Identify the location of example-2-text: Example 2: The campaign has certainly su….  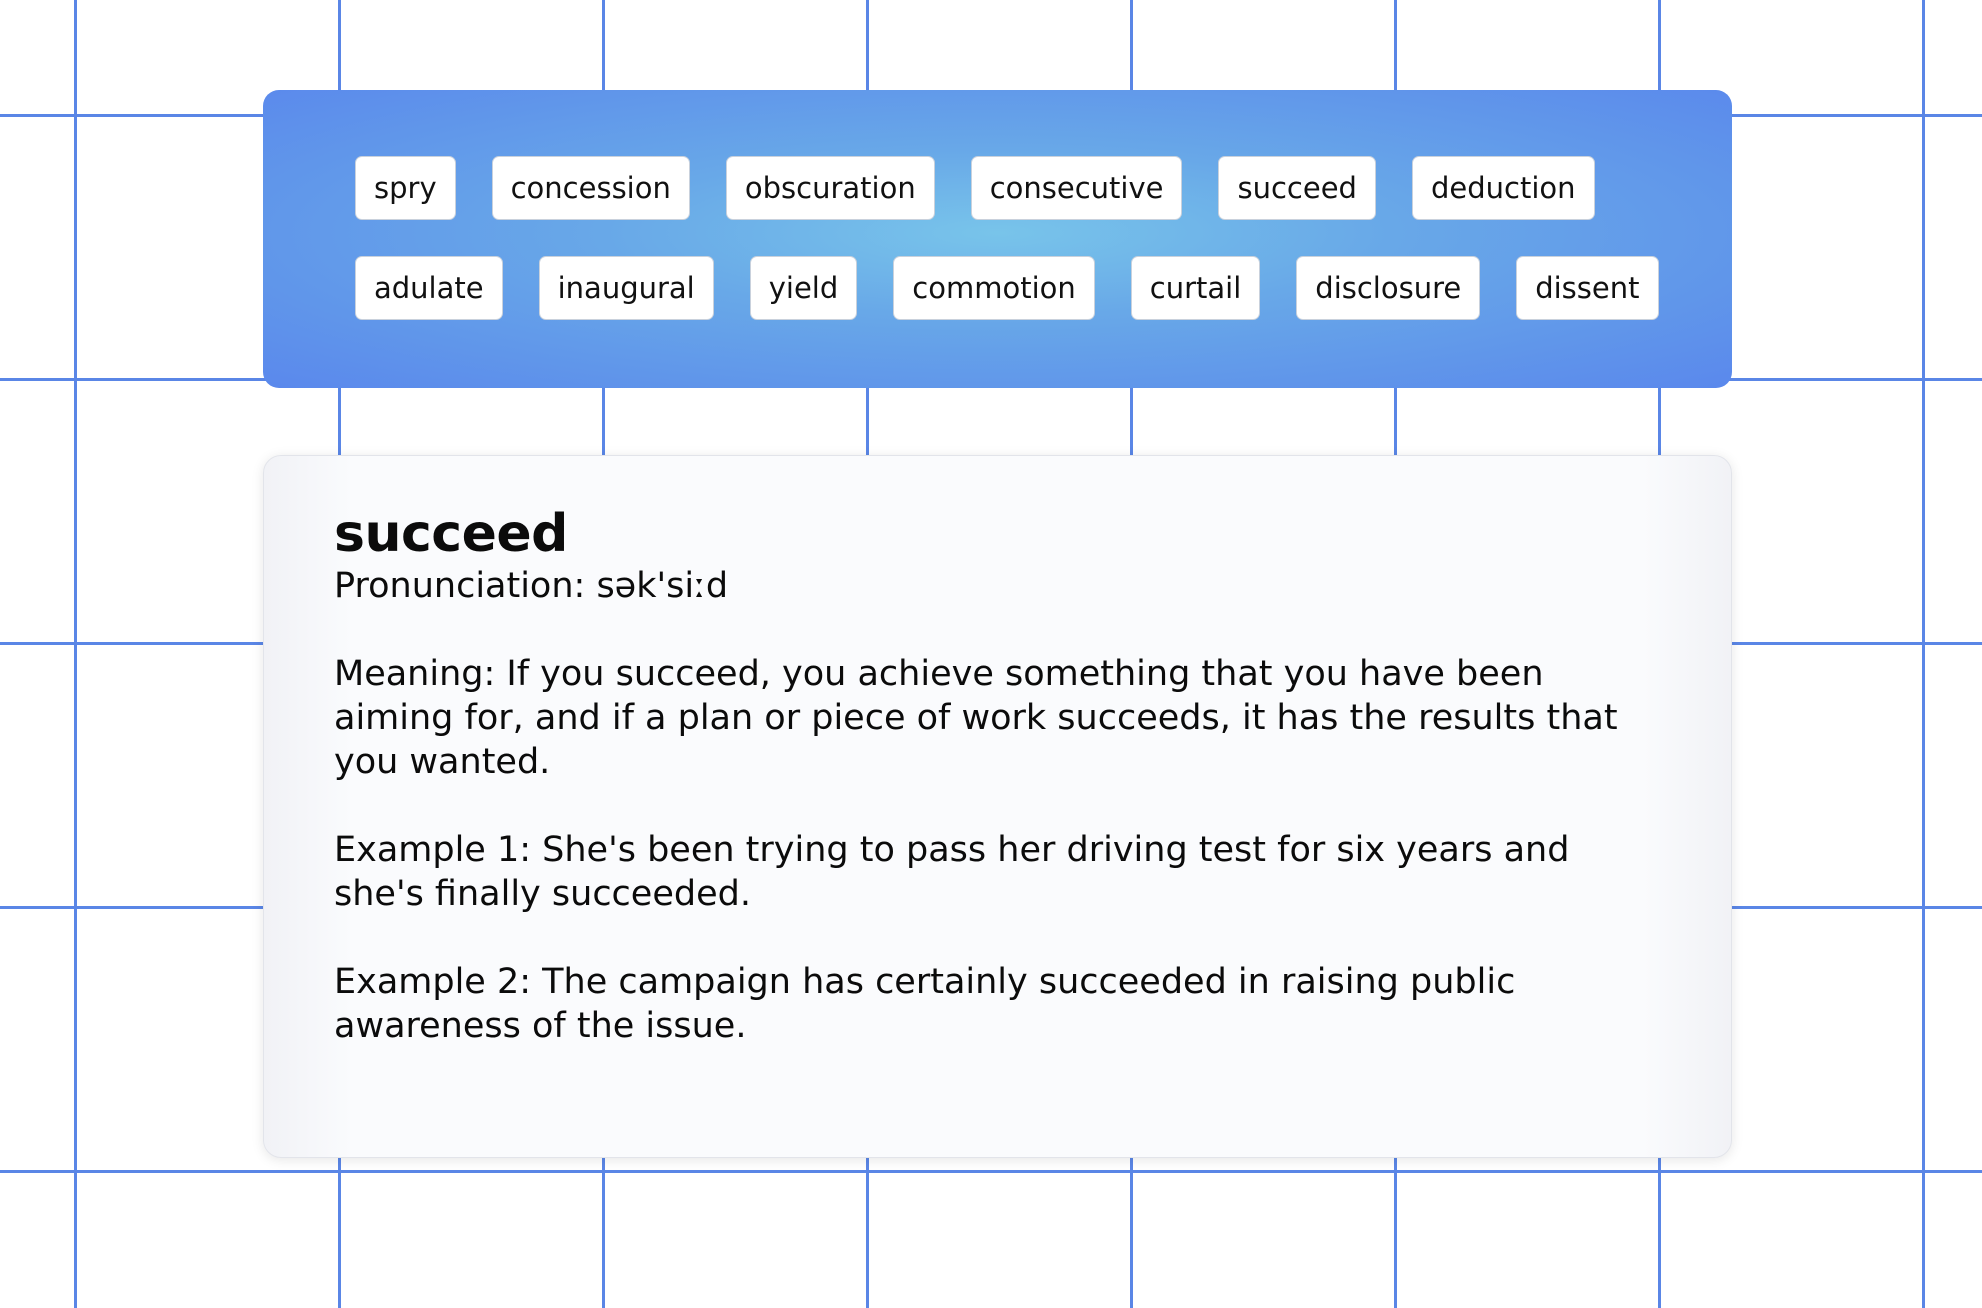
(925, 1004).